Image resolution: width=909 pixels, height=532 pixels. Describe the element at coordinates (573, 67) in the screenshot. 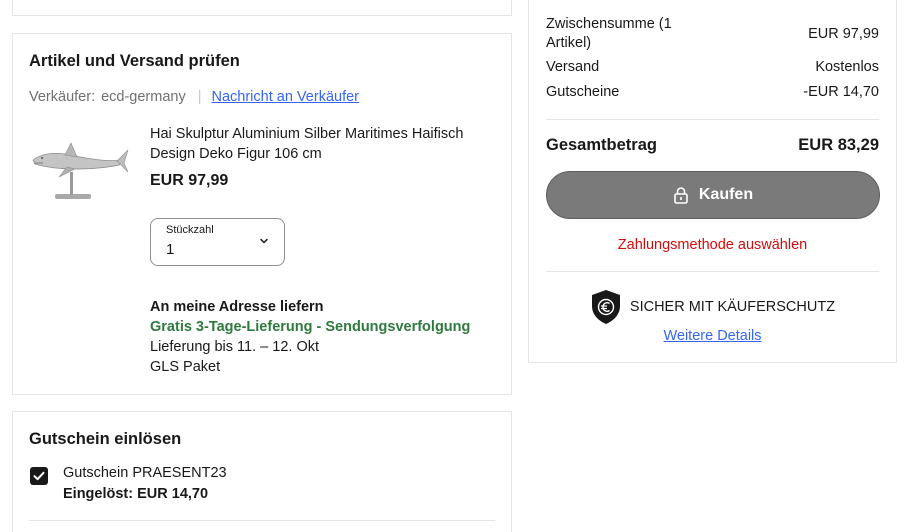

I see `shipping-label: Versand` at that location.